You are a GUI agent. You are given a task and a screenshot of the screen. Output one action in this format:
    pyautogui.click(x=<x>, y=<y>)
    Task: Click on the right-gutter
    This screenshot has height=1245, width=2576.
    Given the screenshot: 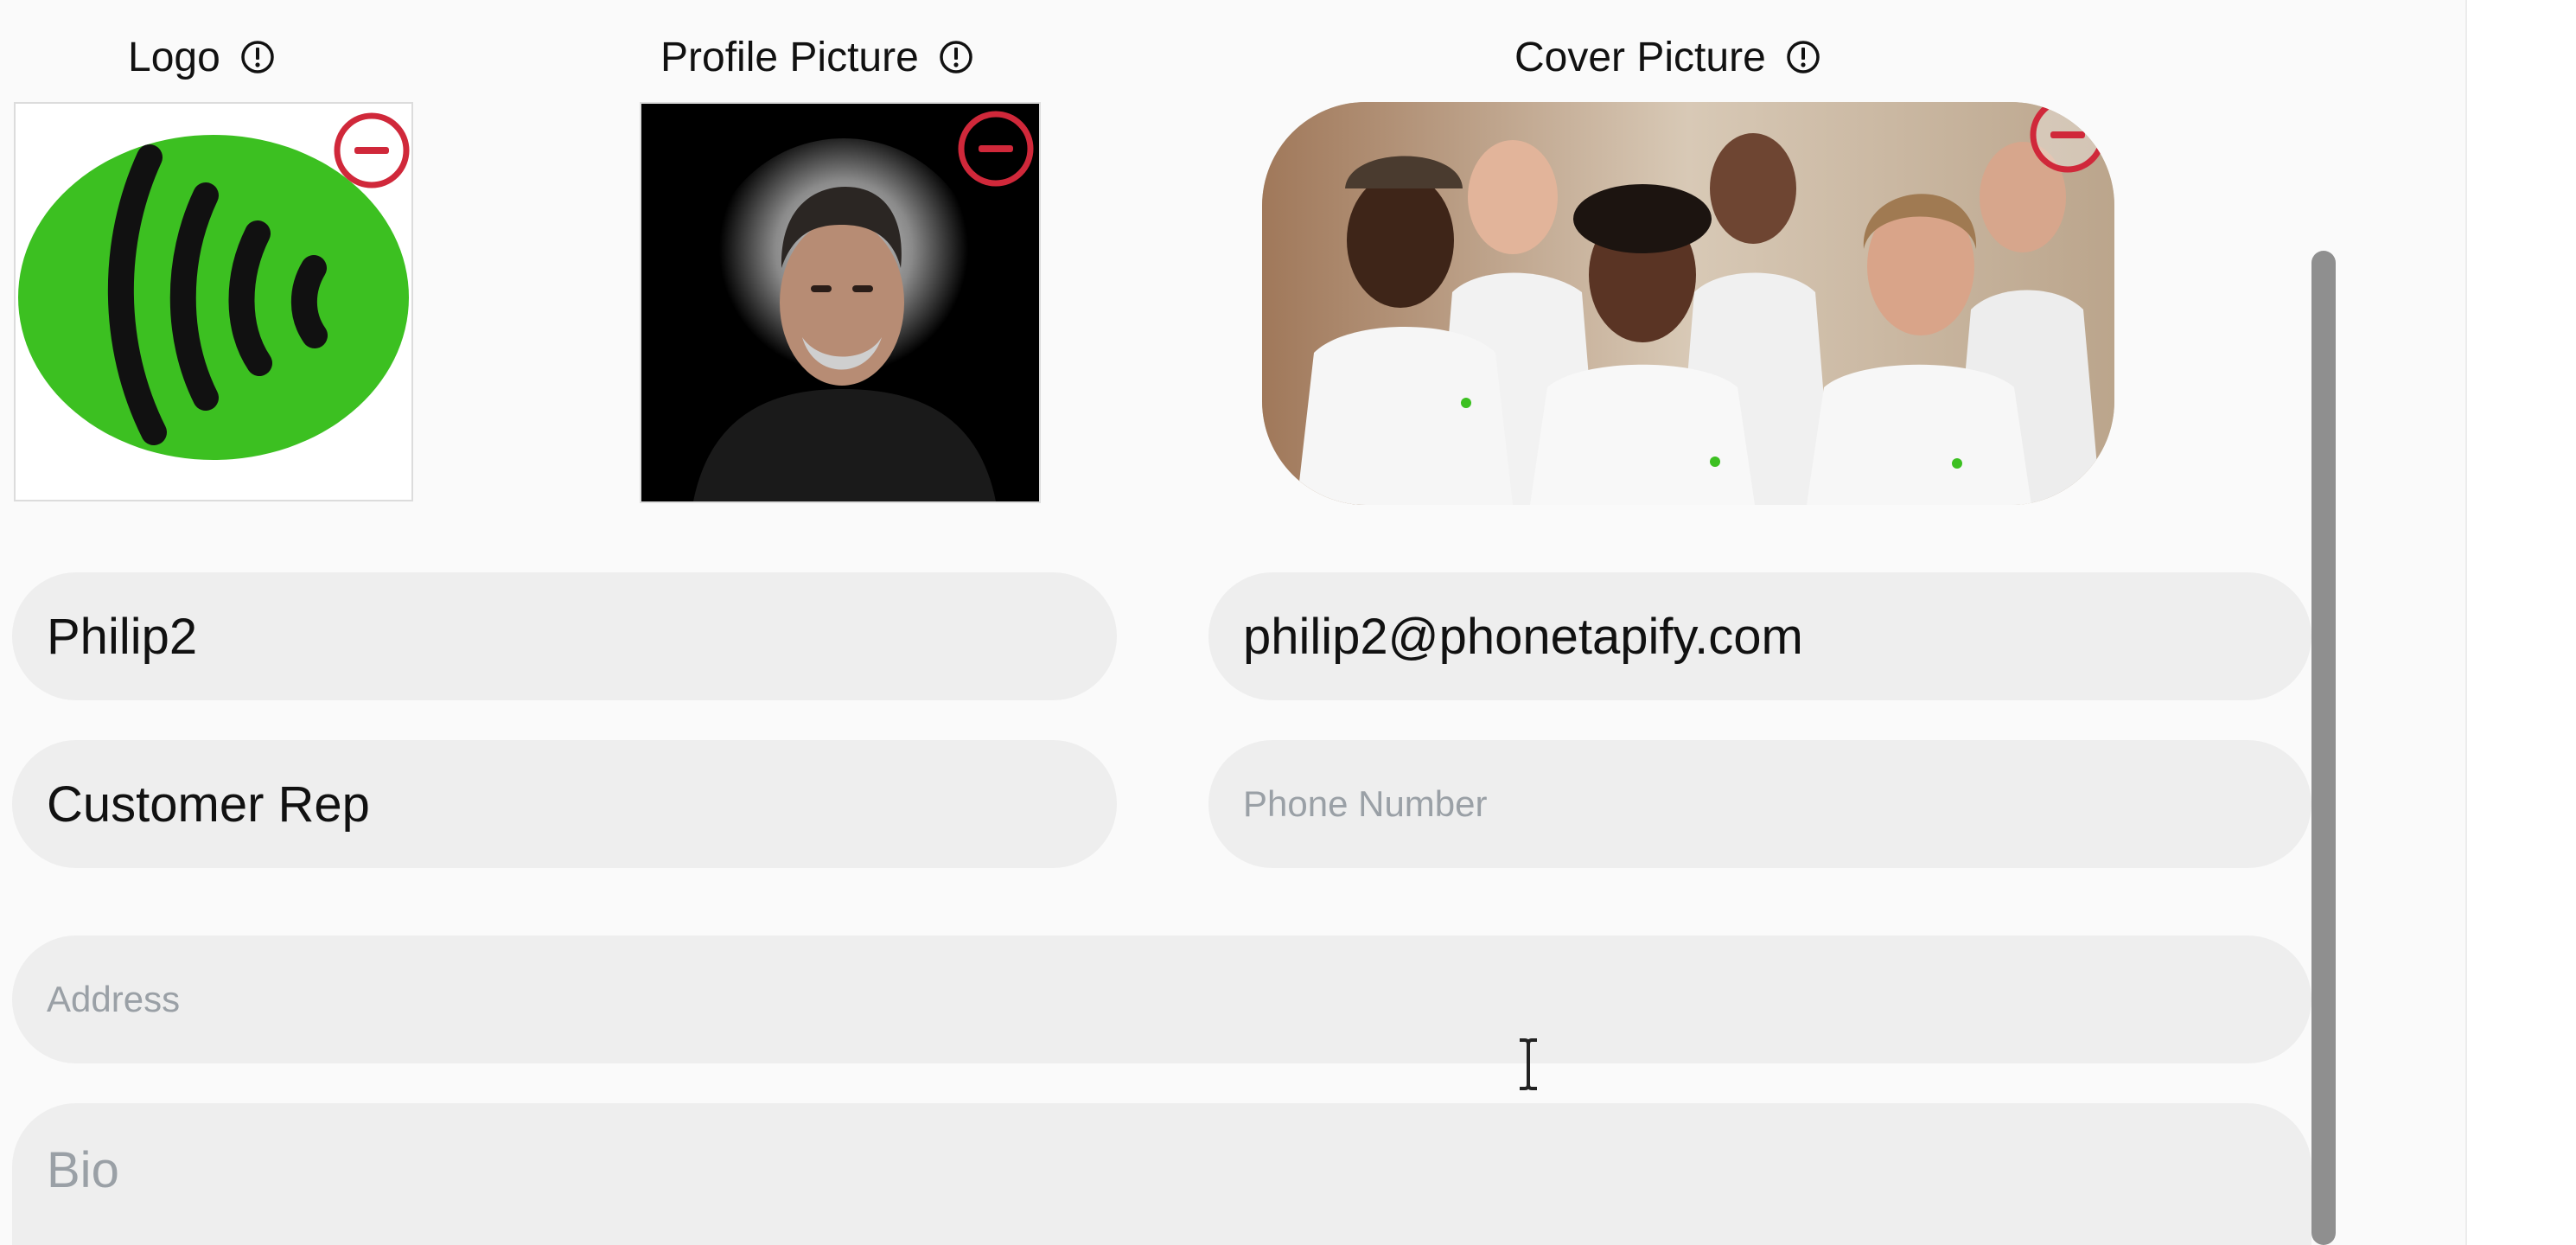 What is the action you would take?
    pyautogui.click(x=2521, y=622)
    